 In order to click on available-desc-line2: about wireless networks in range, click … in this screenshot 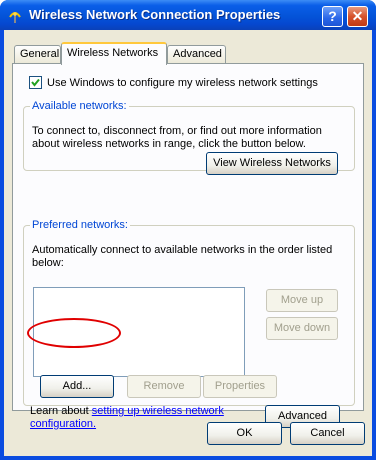, I will do `click(169, 144)`.